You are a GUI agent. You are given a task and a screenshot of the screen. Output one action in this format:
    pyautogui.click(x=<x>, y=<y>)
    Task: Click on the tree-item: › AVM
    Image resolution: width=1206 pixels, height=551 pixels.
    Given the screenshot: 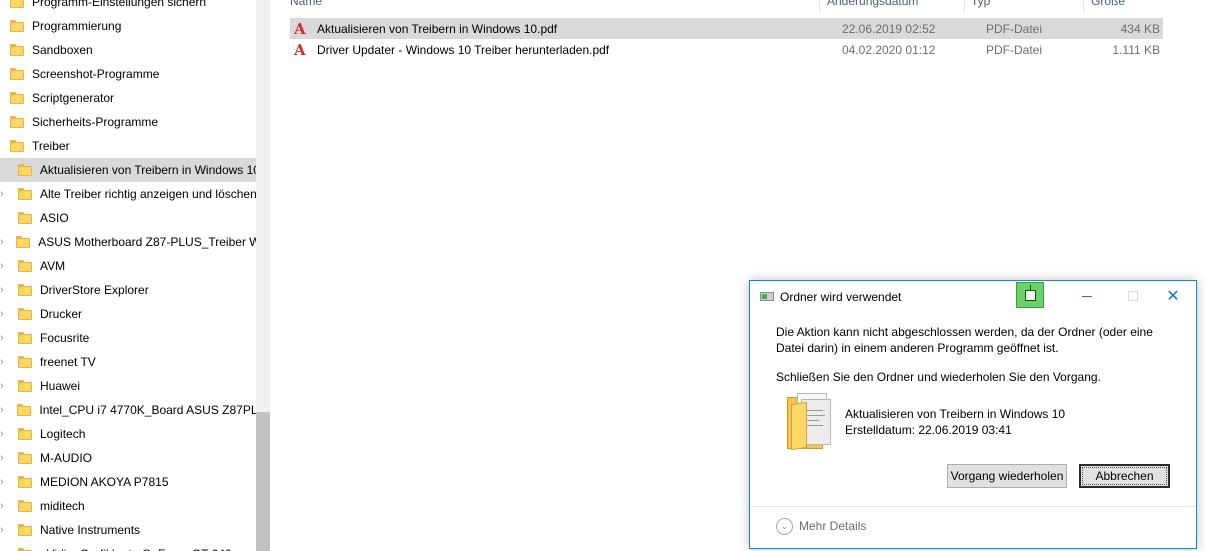 What is the action you would take?
    pyautogui.click(x=128, y=266)
    